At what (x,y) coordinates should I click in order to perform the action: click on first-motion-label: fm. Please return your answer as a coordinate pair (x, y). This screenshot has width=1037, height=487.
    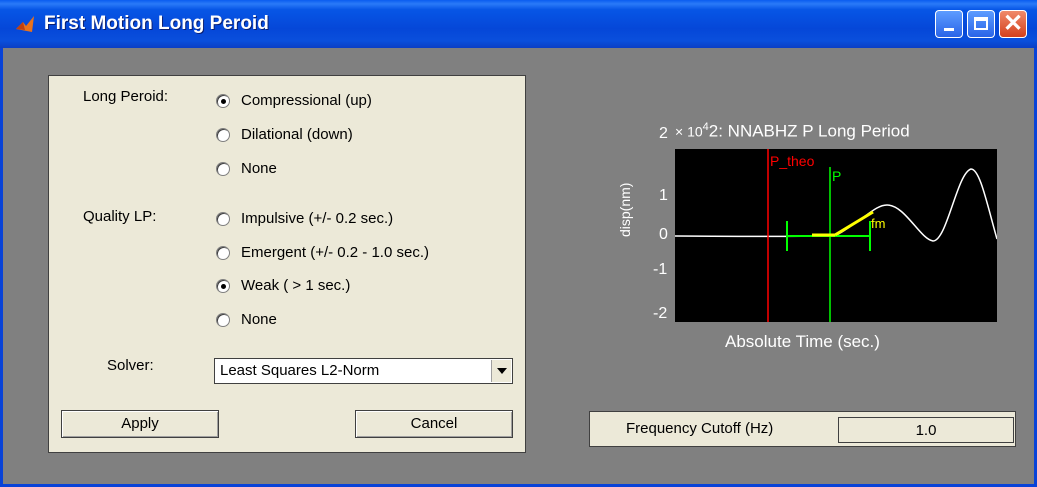
    Looking at the image, I should click on (878, 223).